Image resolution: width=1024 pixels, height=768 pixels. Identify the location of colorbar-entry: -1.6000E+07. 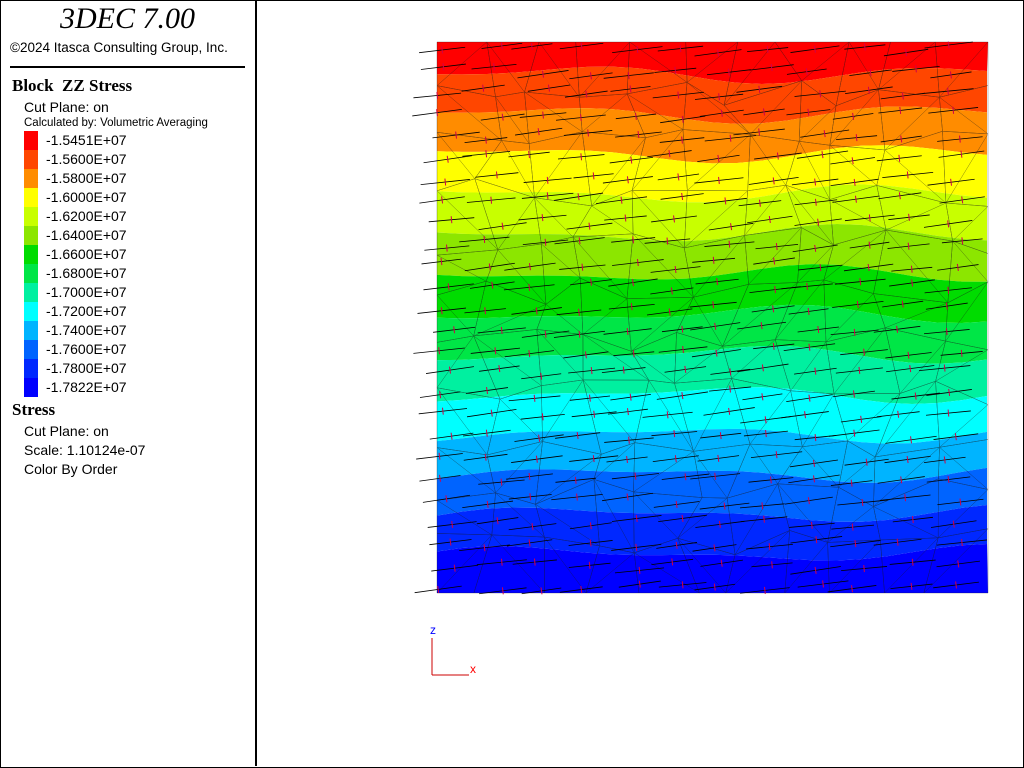
(99, 197).